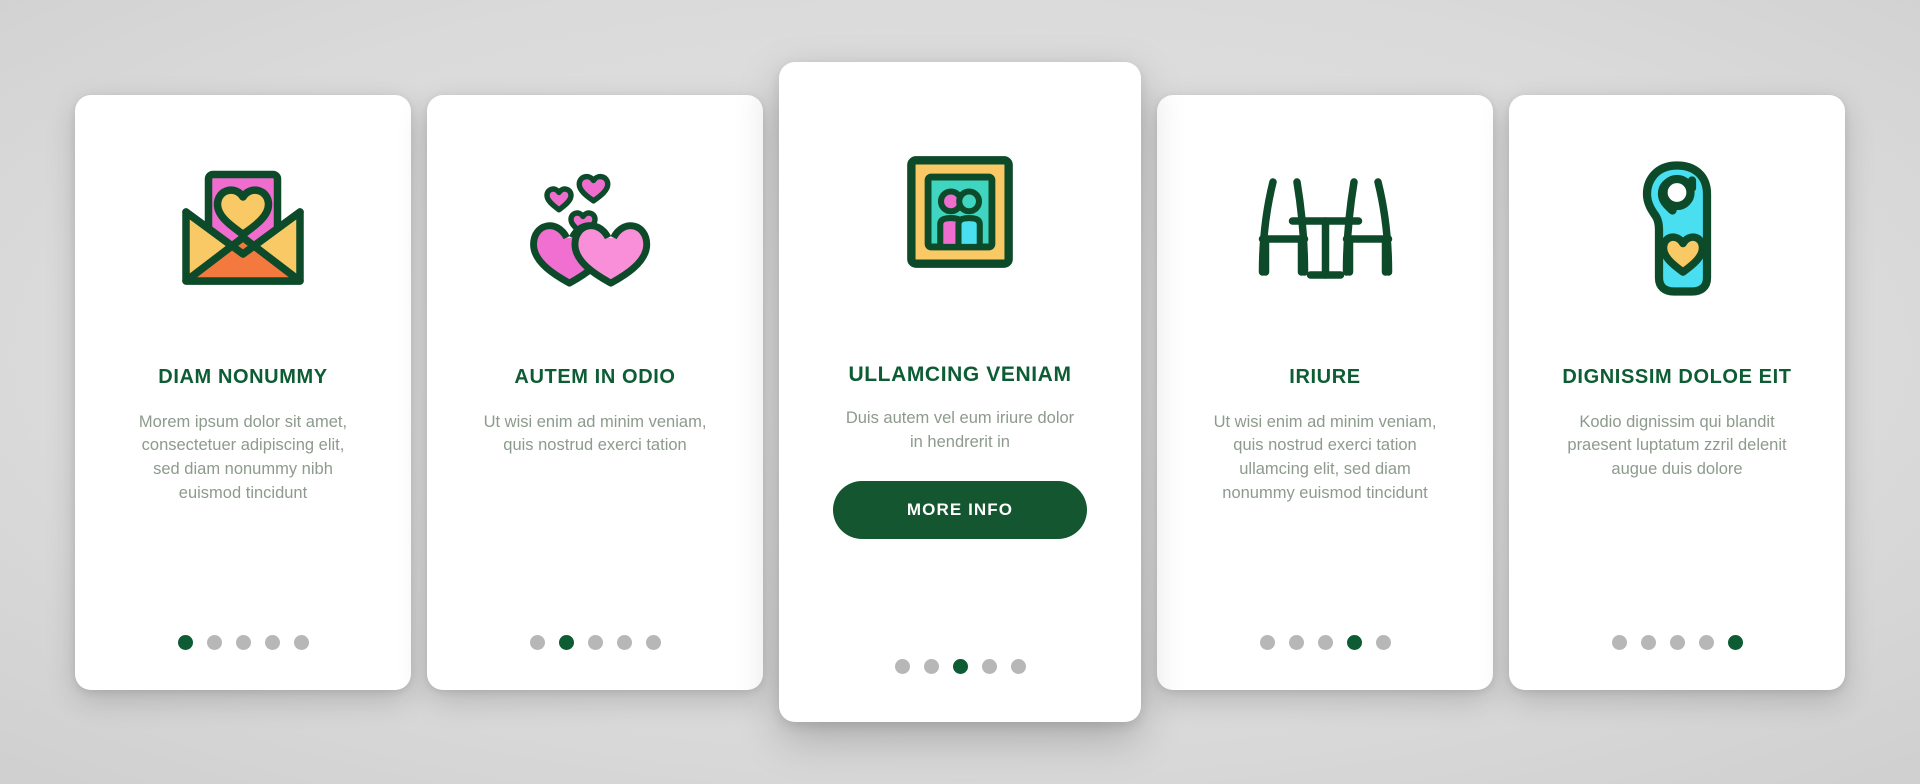 The image size is (1920, 784). Describe the element at coordinates (595, 376) in the screenshot. I see `card-title: AUTEM IN ODIO` at that location.